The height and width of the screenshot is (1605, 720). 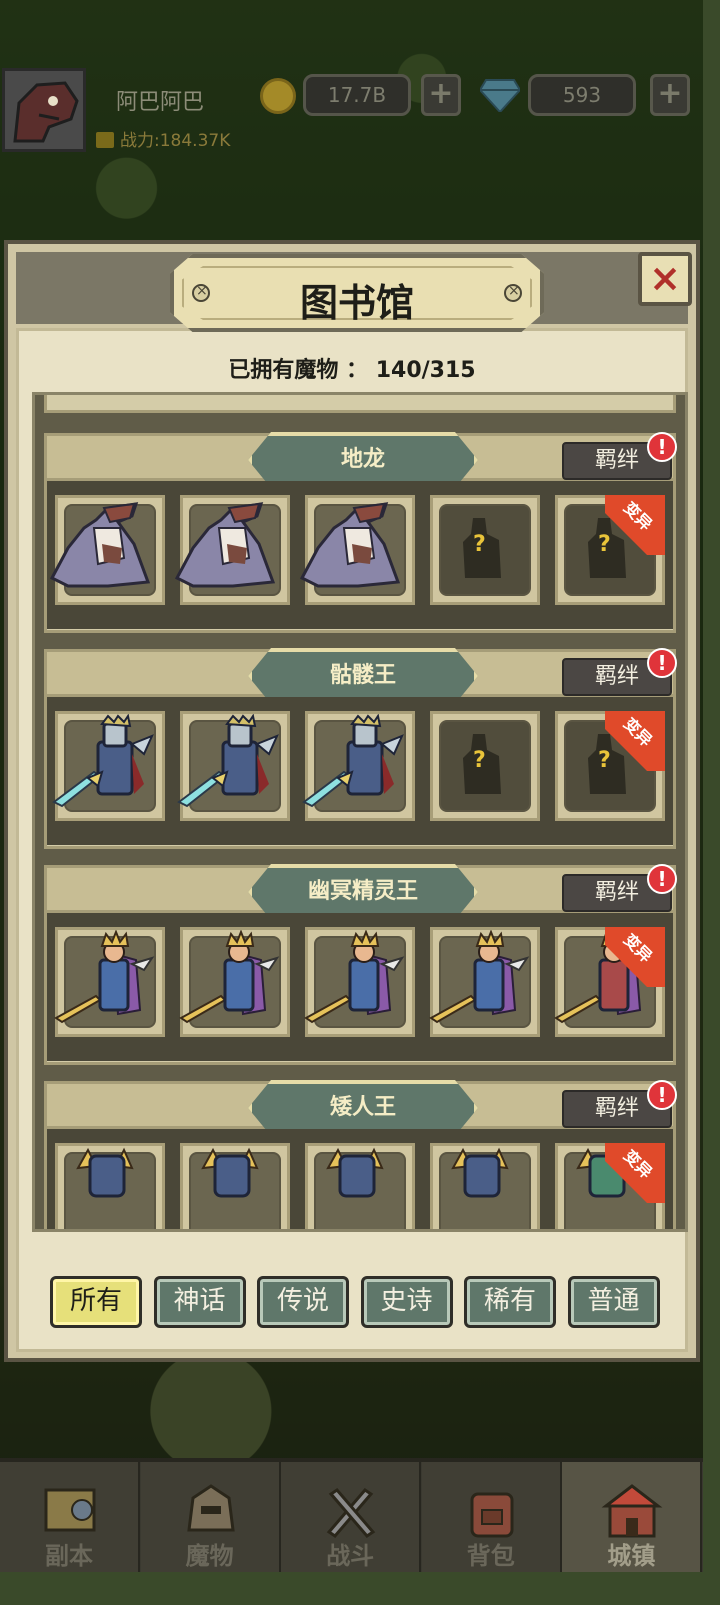 I want to click on player-name: 阿巴阿巴, so click(x=160, y=102).